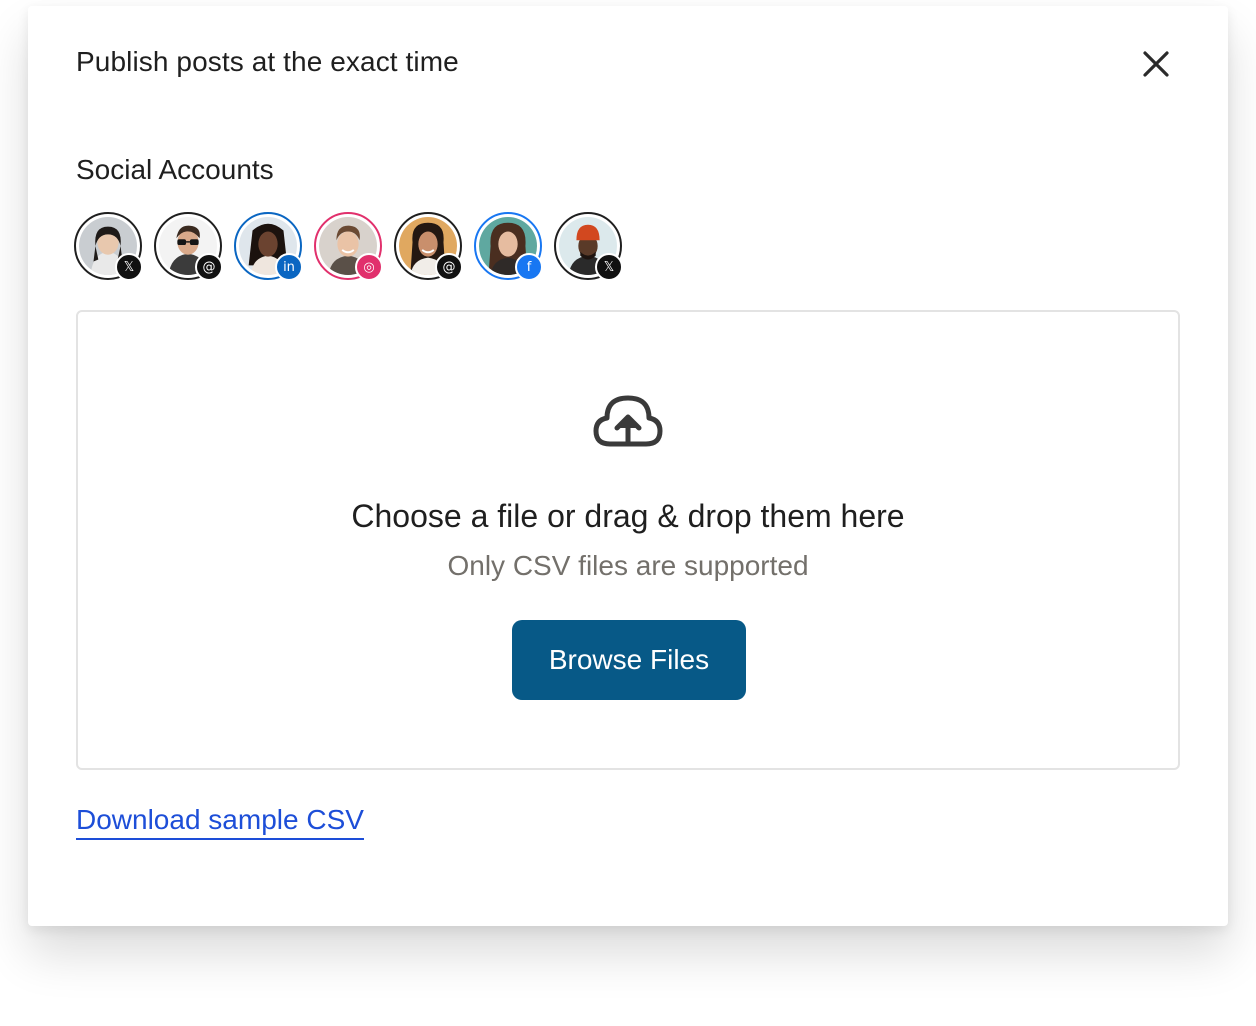  What do you see at coordinates (369, 267) in the screenshot?
I see `instagram-badge-icon: ◎` at bounding box center [369, 267].